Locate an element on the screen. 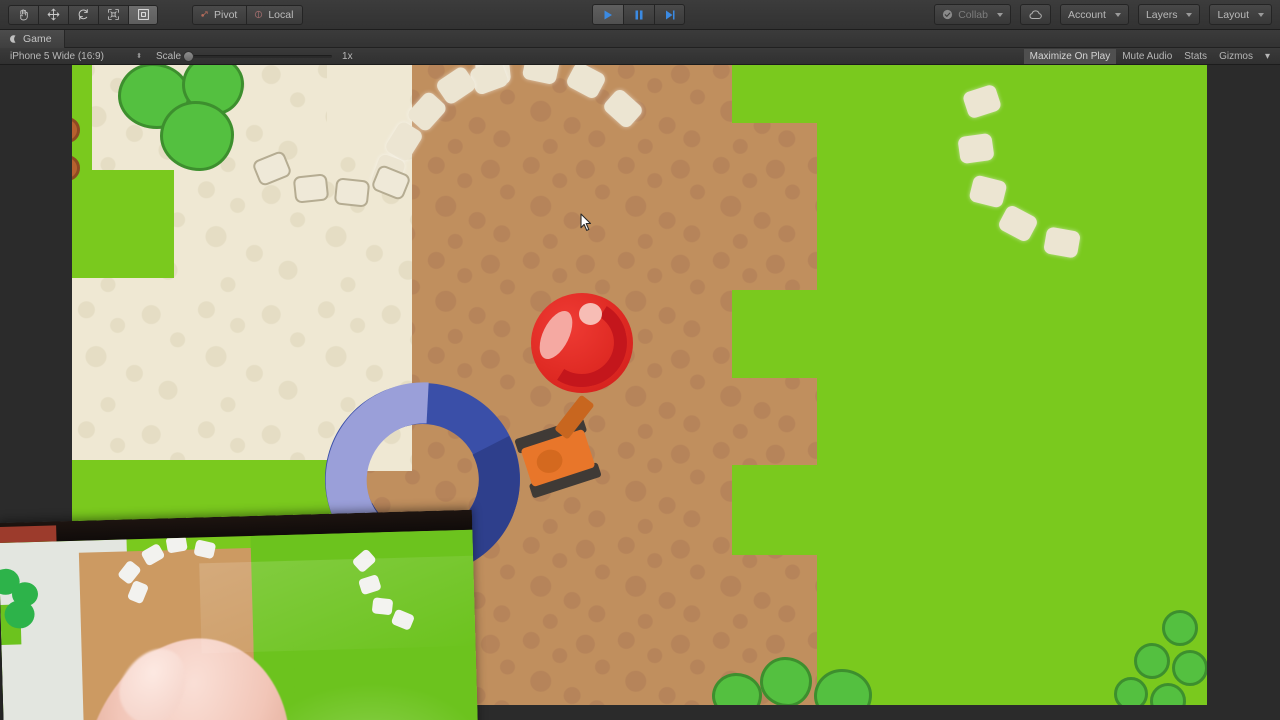  gizmos-dropdown-caret: ▾ is located at coordinates (1267, 56).